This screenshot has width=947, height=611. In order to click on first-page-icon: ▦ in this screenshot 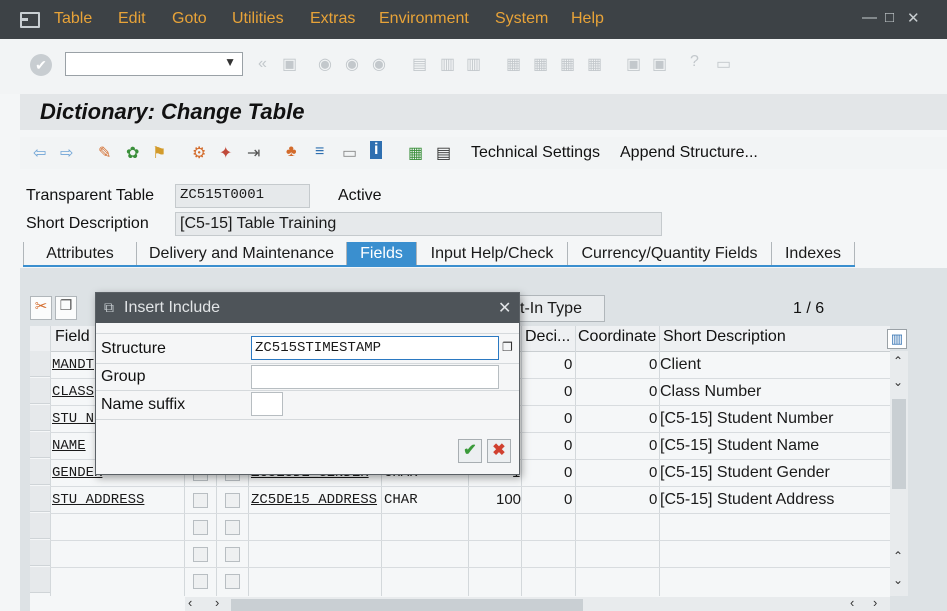, I will do `click(513, 64)`.